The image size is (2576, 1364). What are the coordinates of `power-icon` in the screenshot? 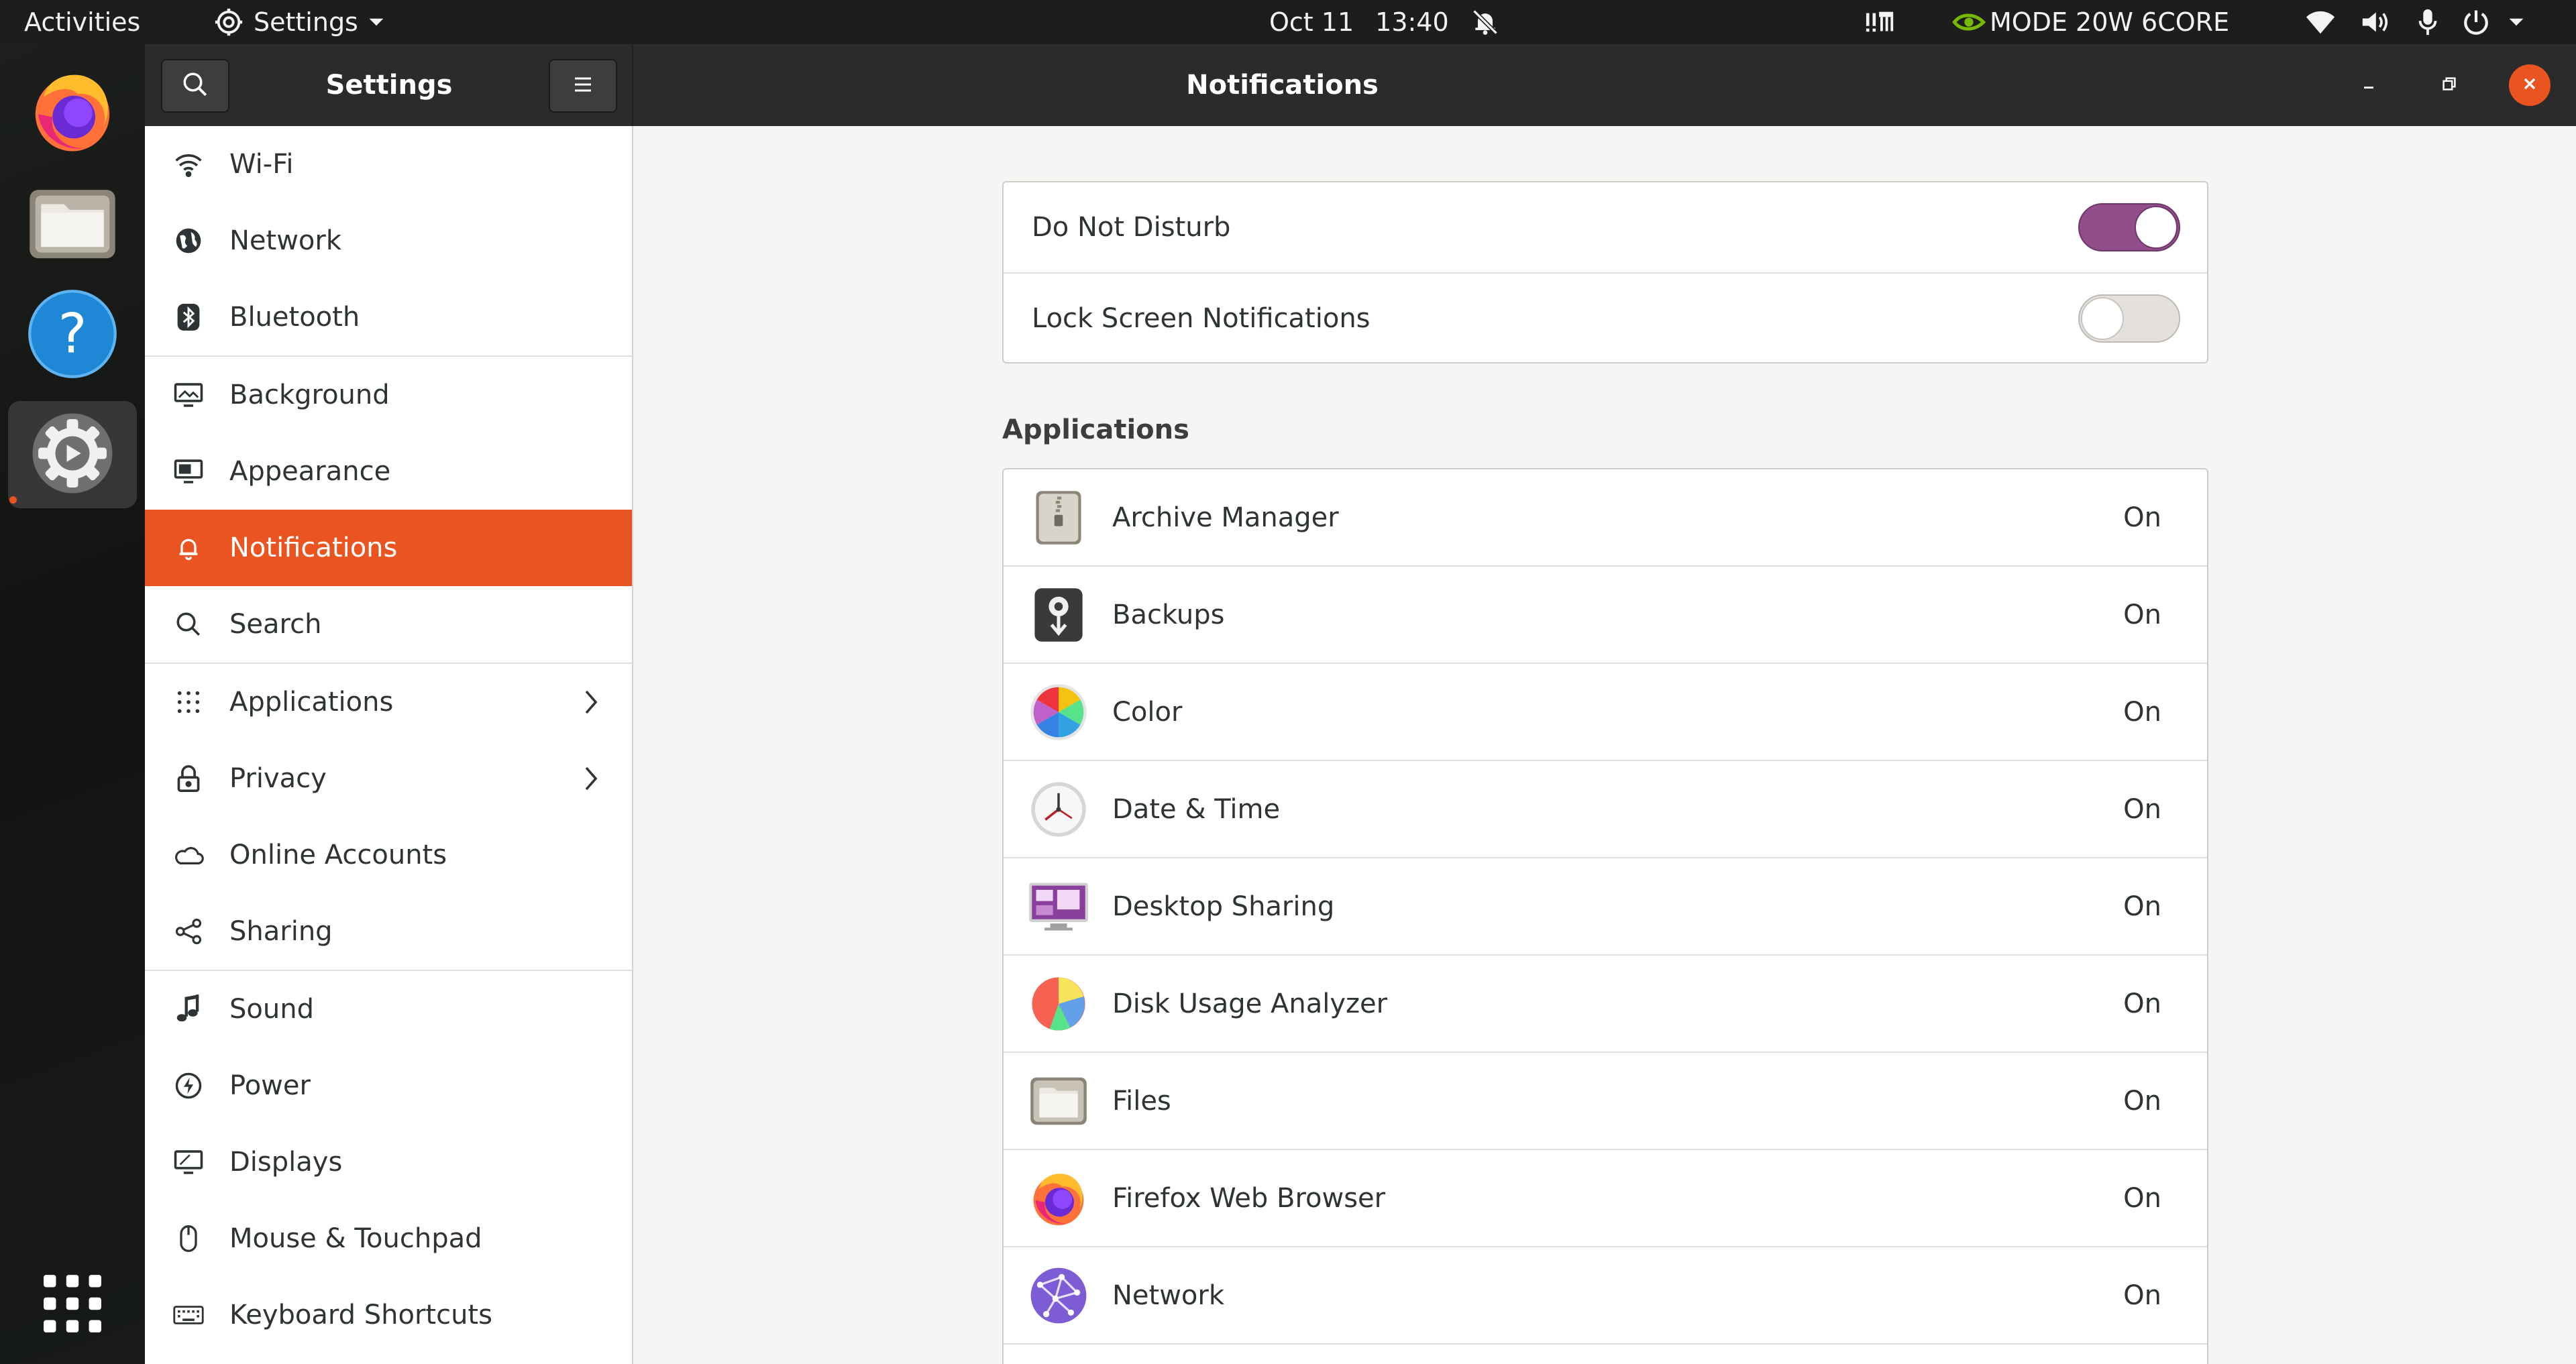 It's located at (2476, 22).